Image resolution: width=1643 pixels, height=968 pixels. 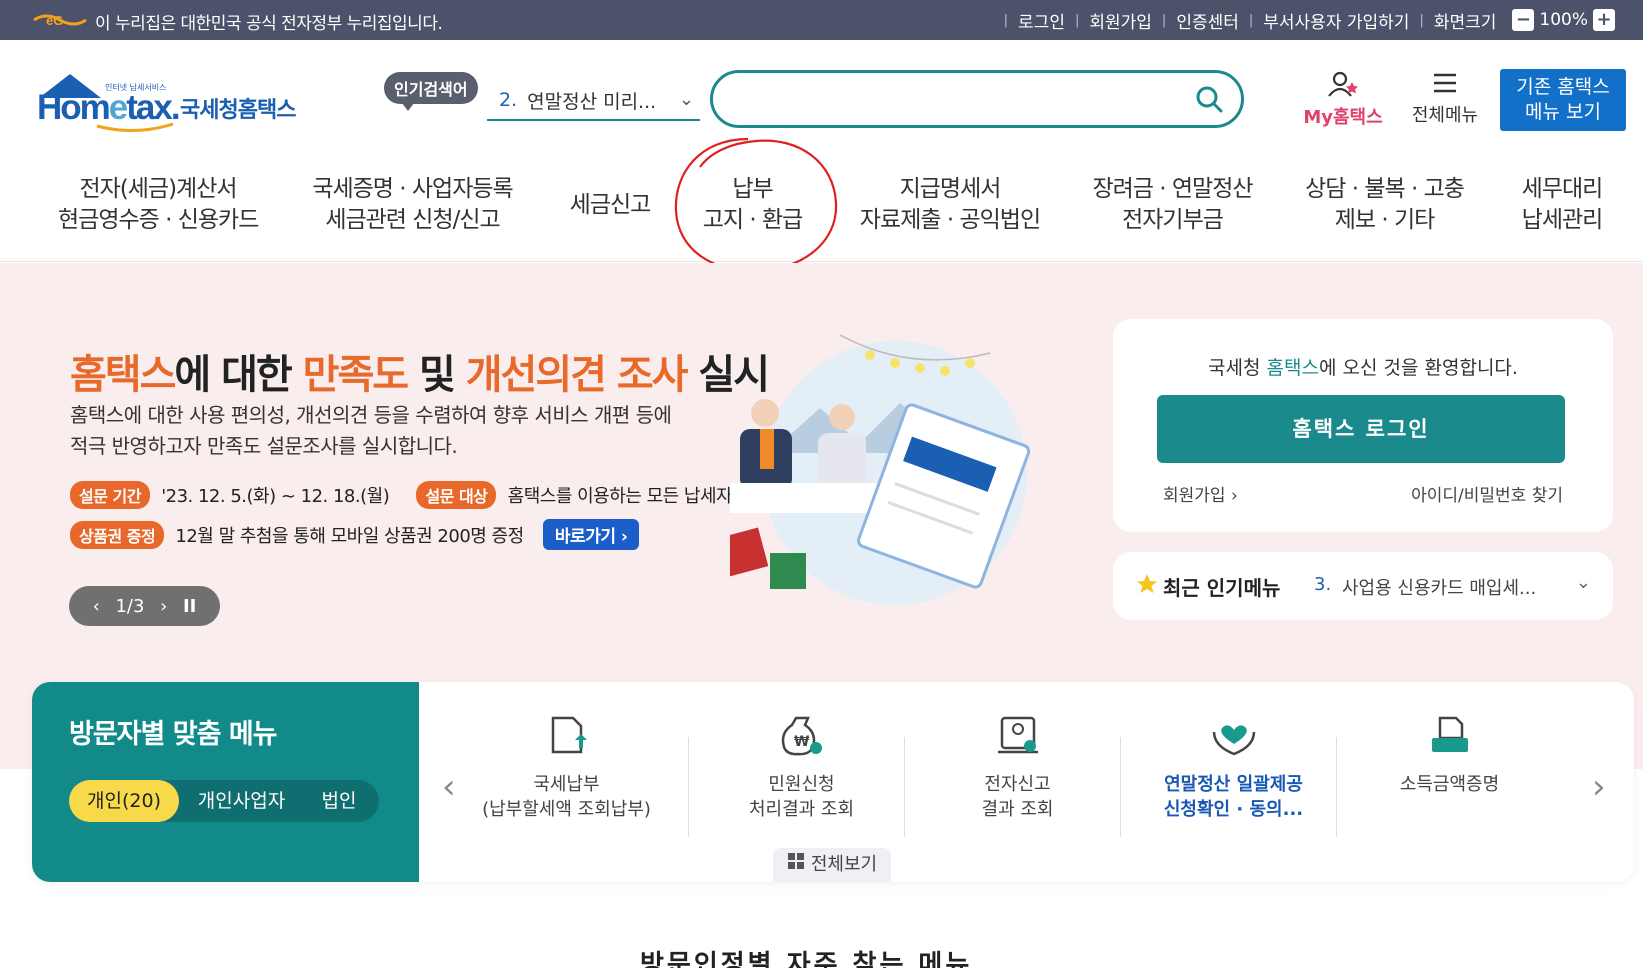 What do you see at coordinates (339, 801) in the screenshot?
I see `tab-corporation: 법인` at bounding box center [339, 801].